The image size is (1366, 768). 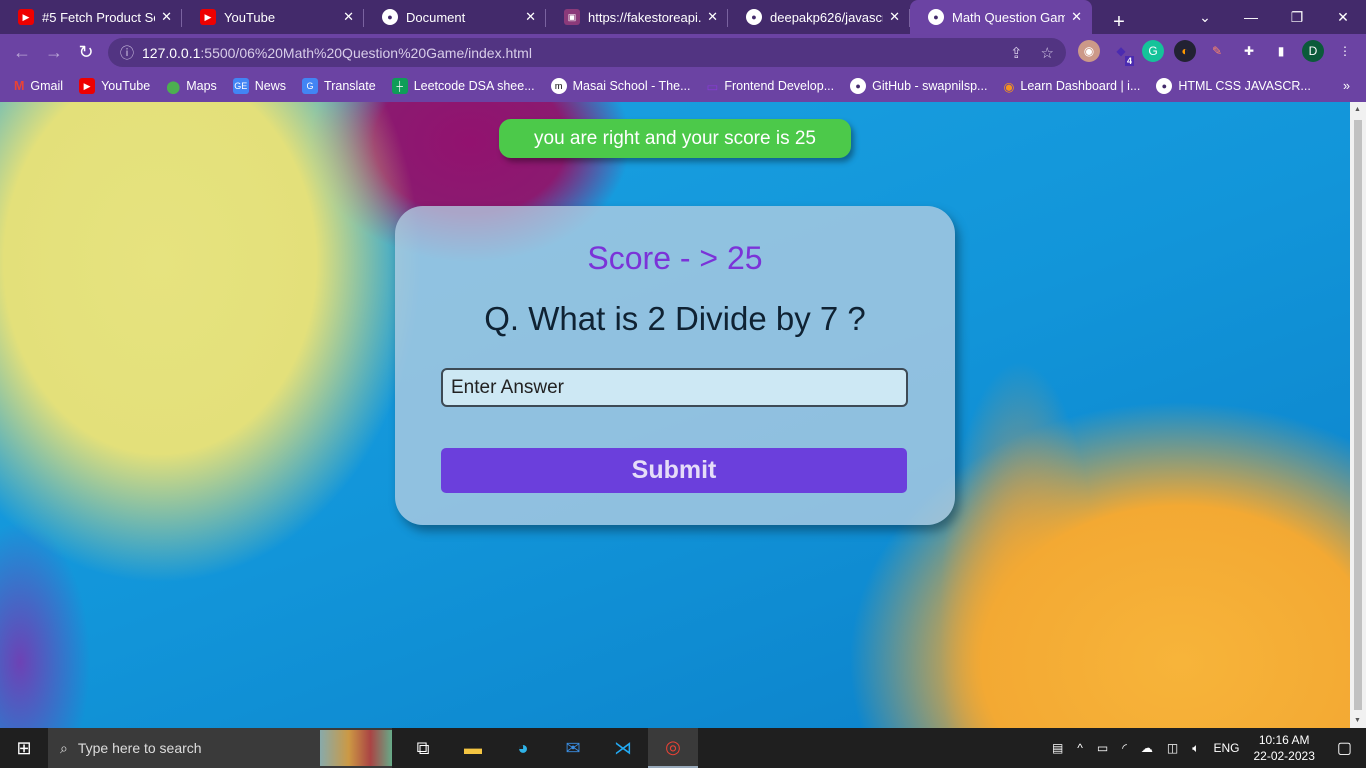 What do you see at coordinates (259, 86) in the screenshot?
I see `bookmark: GE News` at bounding box center [259, 86].